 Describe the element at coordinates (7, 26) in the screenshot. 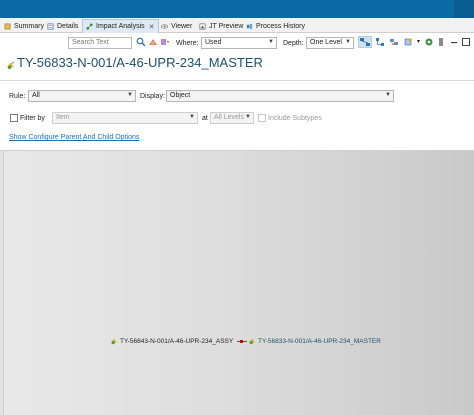

I see `summary-icon` at that location.